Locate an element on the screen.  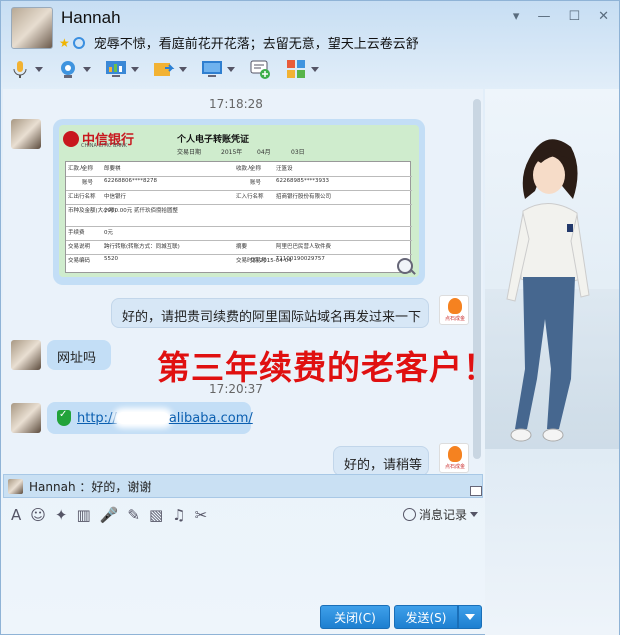
edit-icon: ✎ is located at coordinates (133, 515).